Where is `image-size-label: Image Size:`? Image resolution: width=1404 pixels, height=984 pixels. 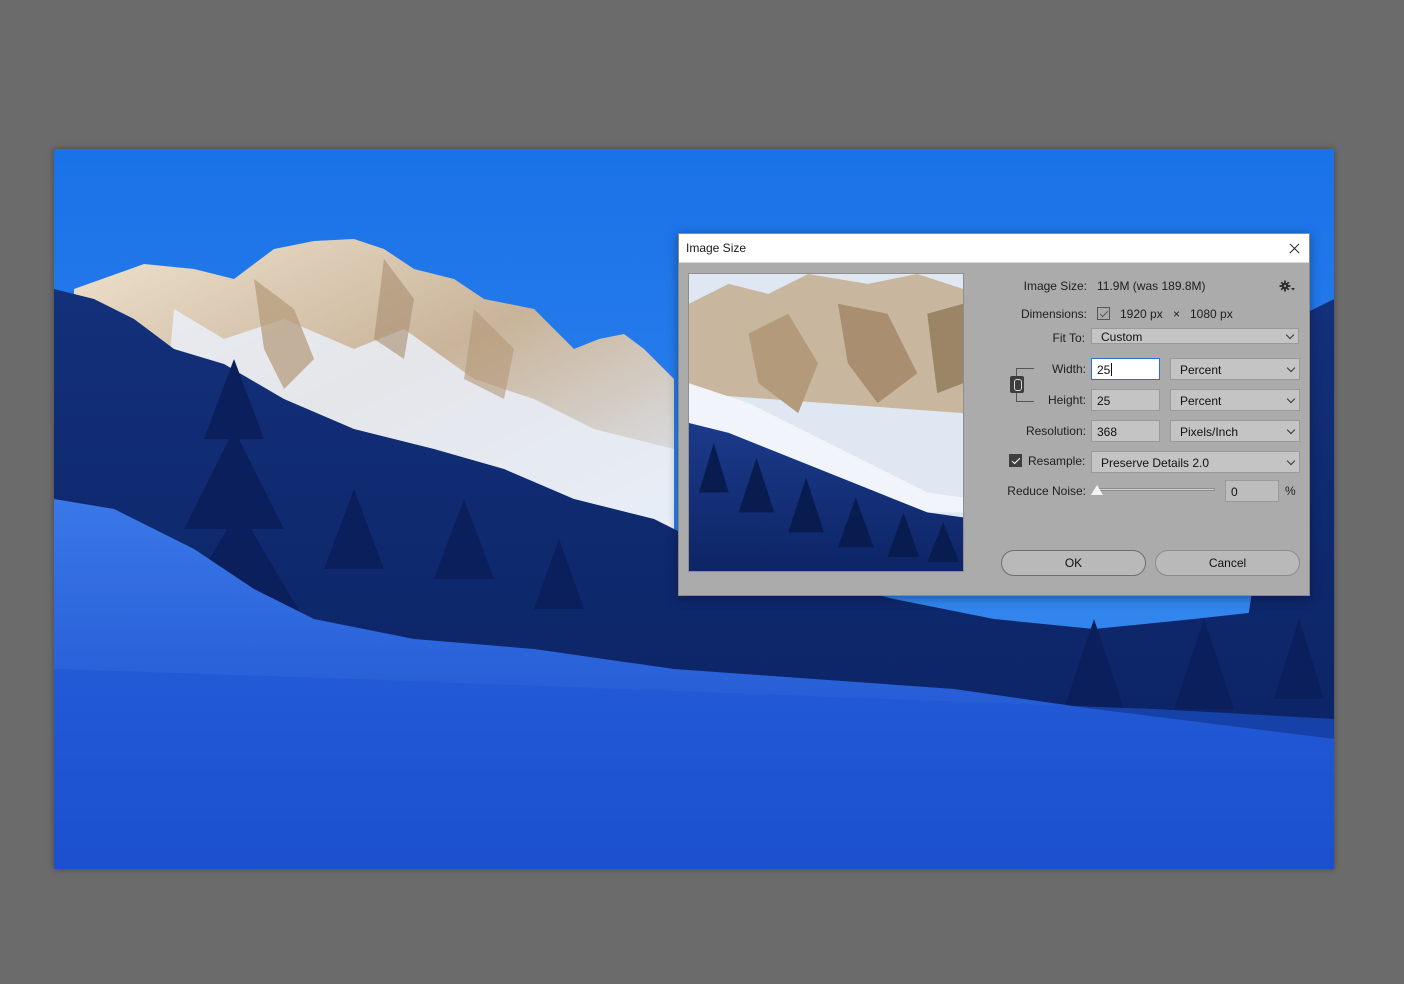
image-size-label: Image Size: is located at coordinates (1055, 286).